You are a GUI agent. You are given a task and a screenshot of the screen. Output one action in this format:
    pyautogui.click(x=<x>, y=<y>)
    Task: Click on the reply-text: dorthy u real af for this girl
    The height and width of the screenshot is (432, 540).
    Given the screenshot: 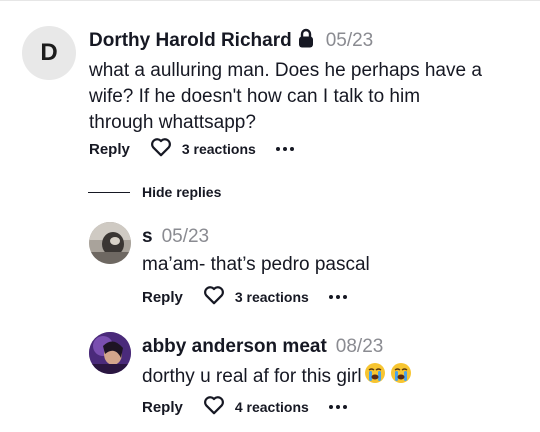 What is the action you would take?
    pyautogui.click(x=277, y=377)
    